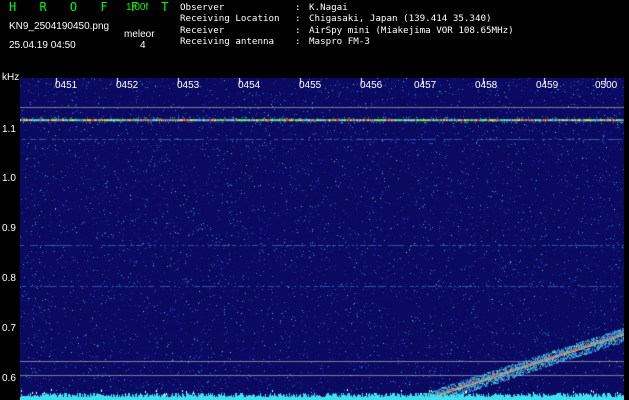 Image resolution: width=629 pixels, height=400 pixels. Describe the element at coordinates (339, 42) in the screenshot. I see `info-value: Maspro FM-3` at that location.